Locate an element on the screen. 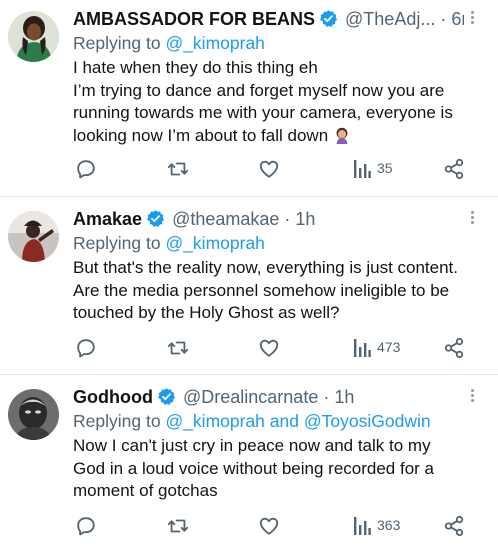 The width and height of the screenshot is (498, 555). tweet-header: AMBASSADOR FOR BEANS @TheAdj... · 6m is located at coordinates (268, 19).